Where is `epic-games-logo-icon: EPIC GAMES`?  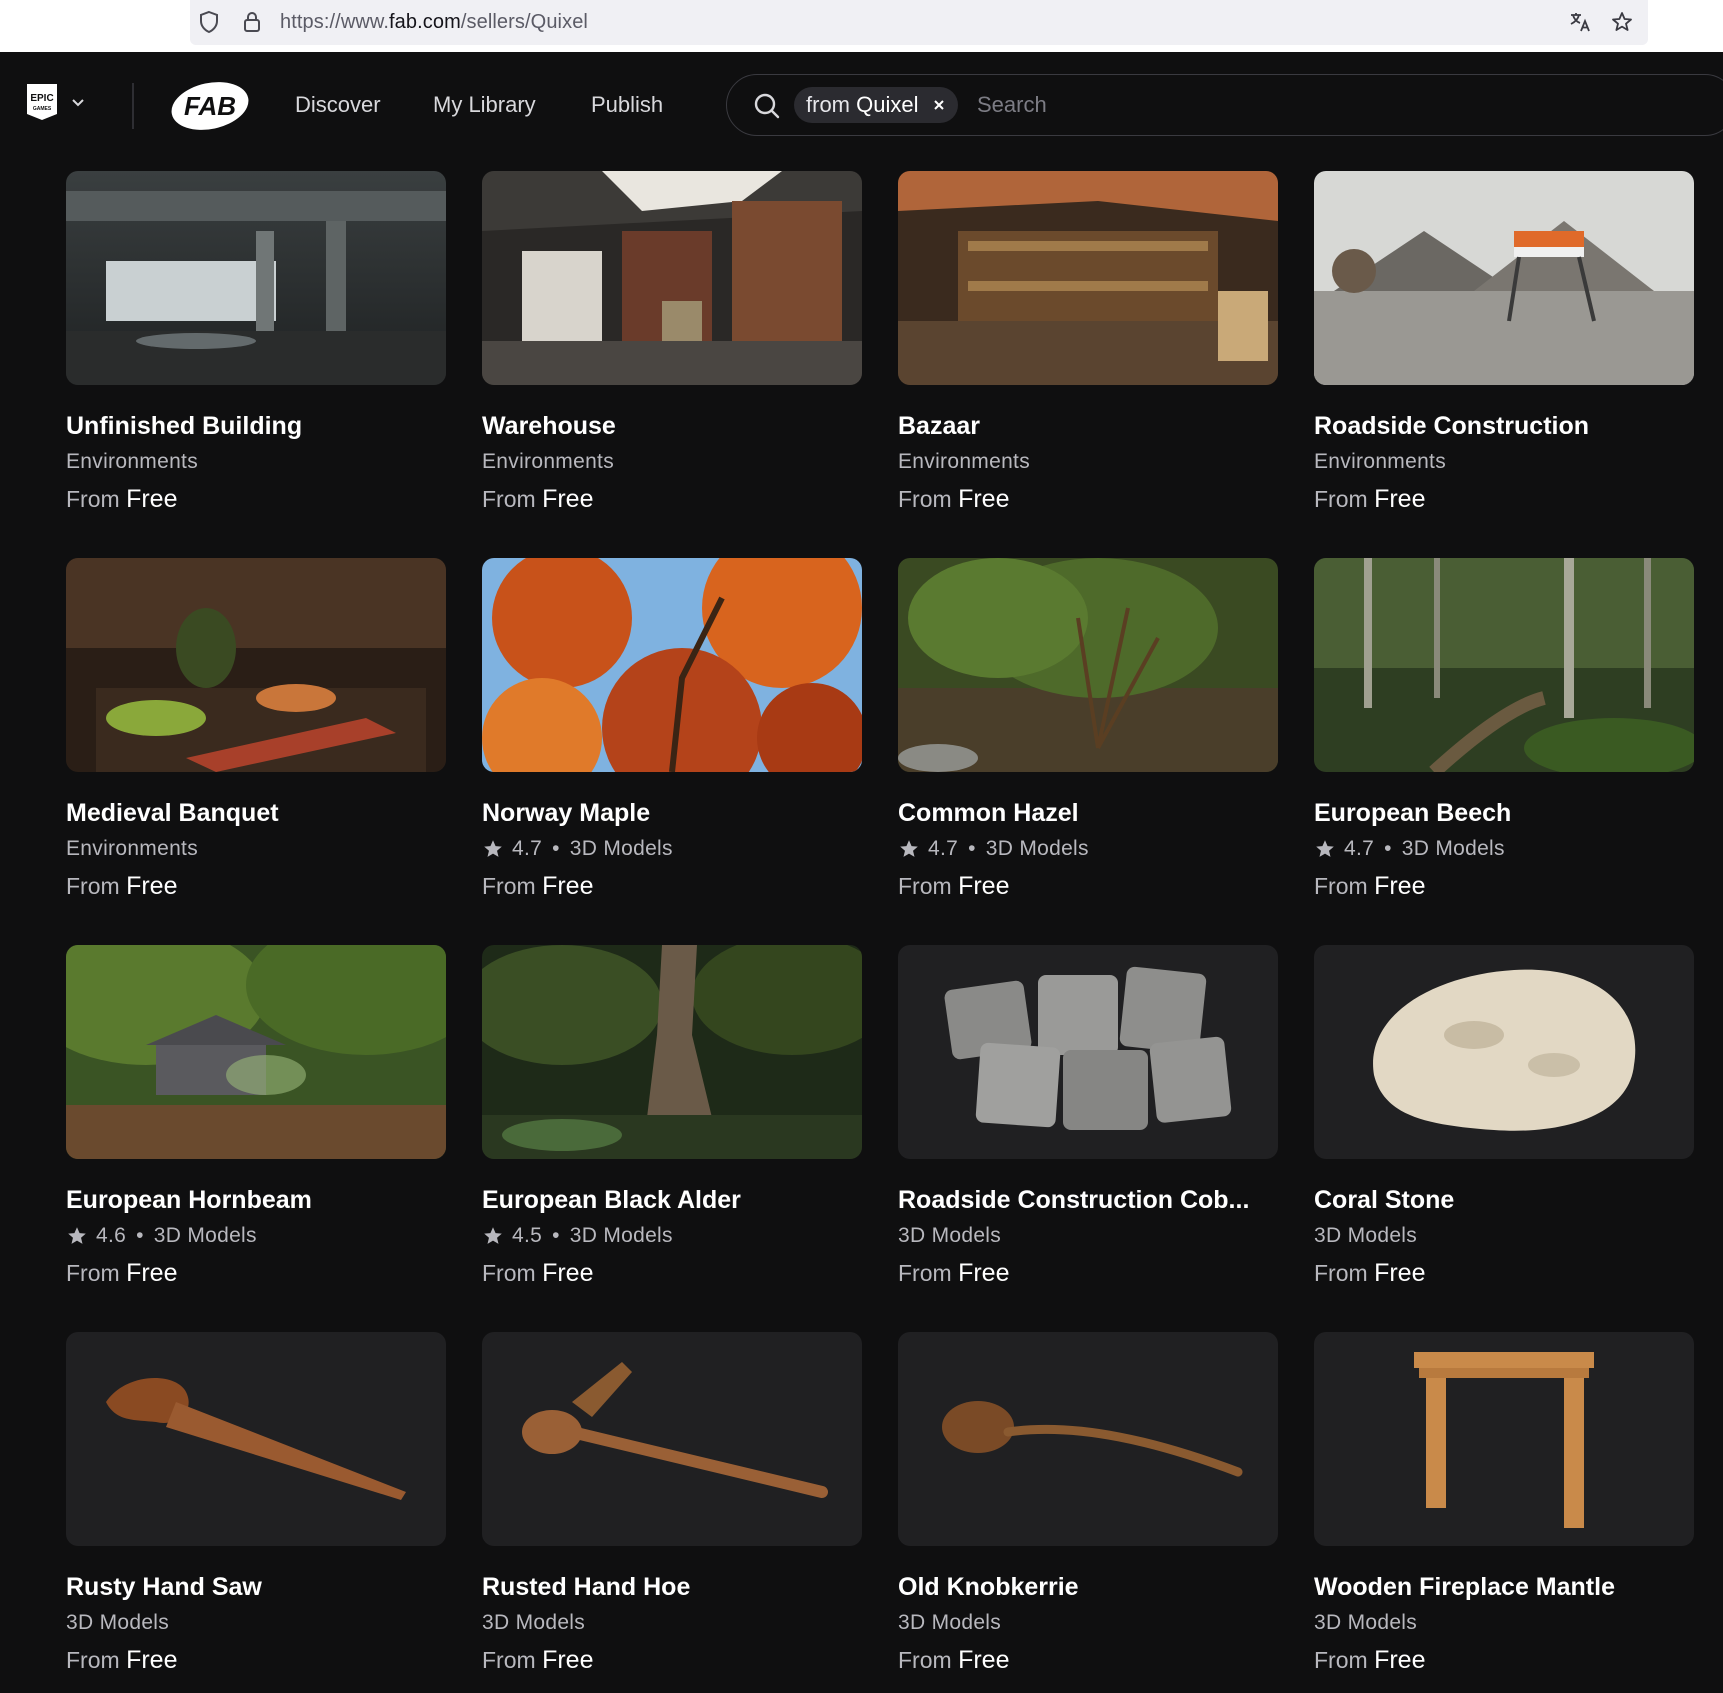 epic-games-logo-icon: EPIC GAMES is located at coordinates (42, 102).